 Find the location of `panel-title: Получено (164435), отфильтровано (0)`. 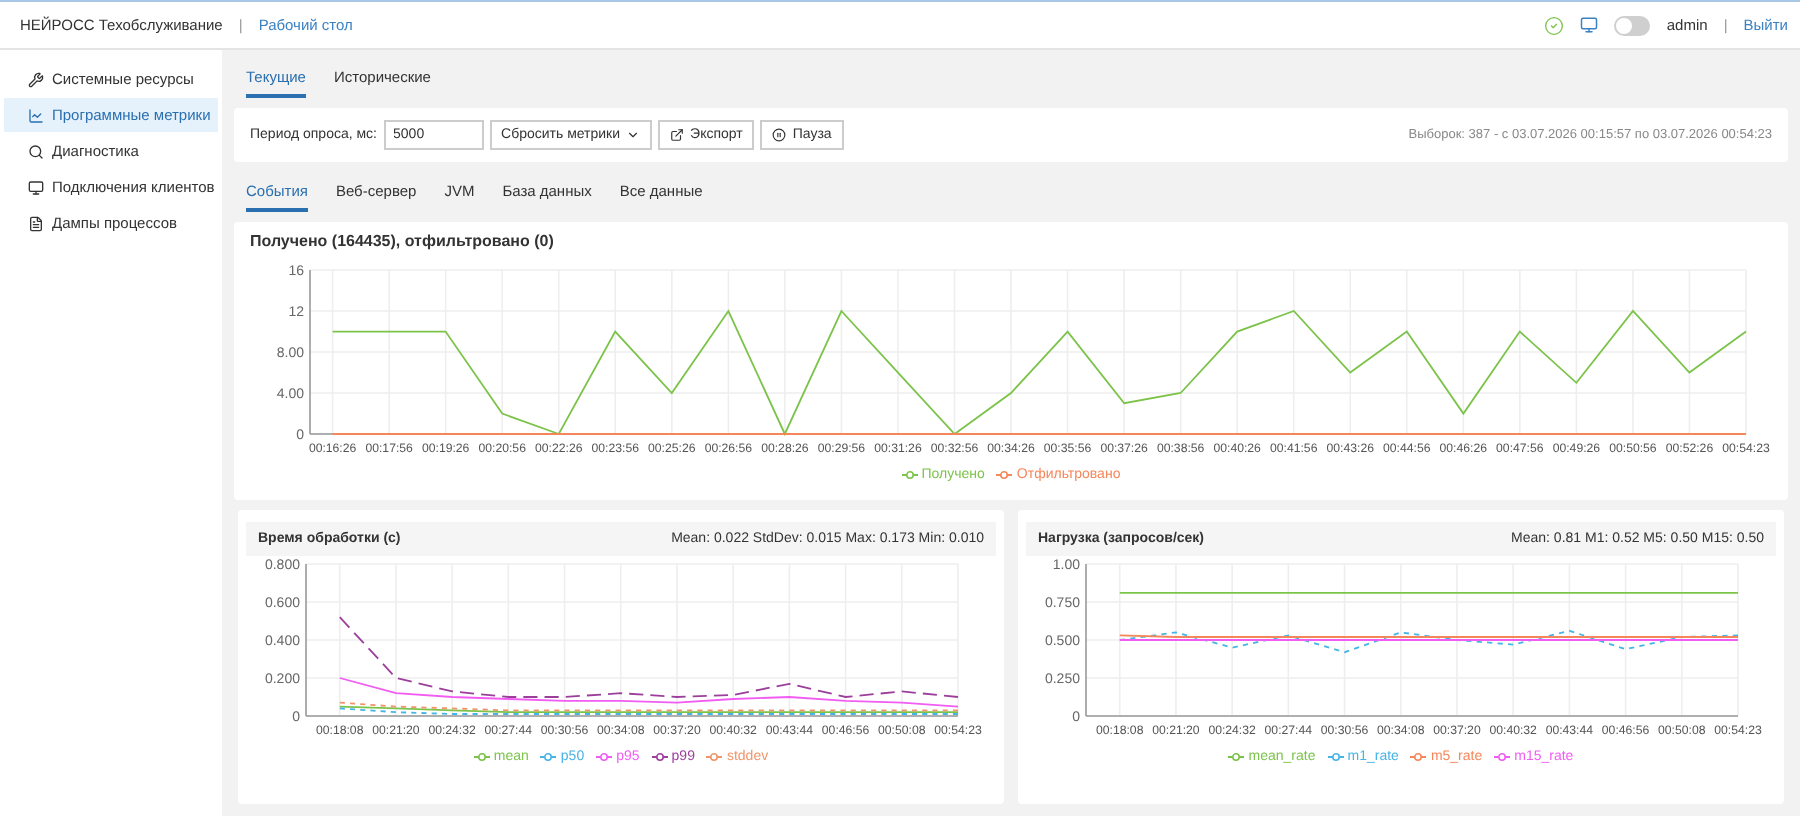

panel-title: Получено (164435), отфильтровано (0) is located at coordinates (402, 242).